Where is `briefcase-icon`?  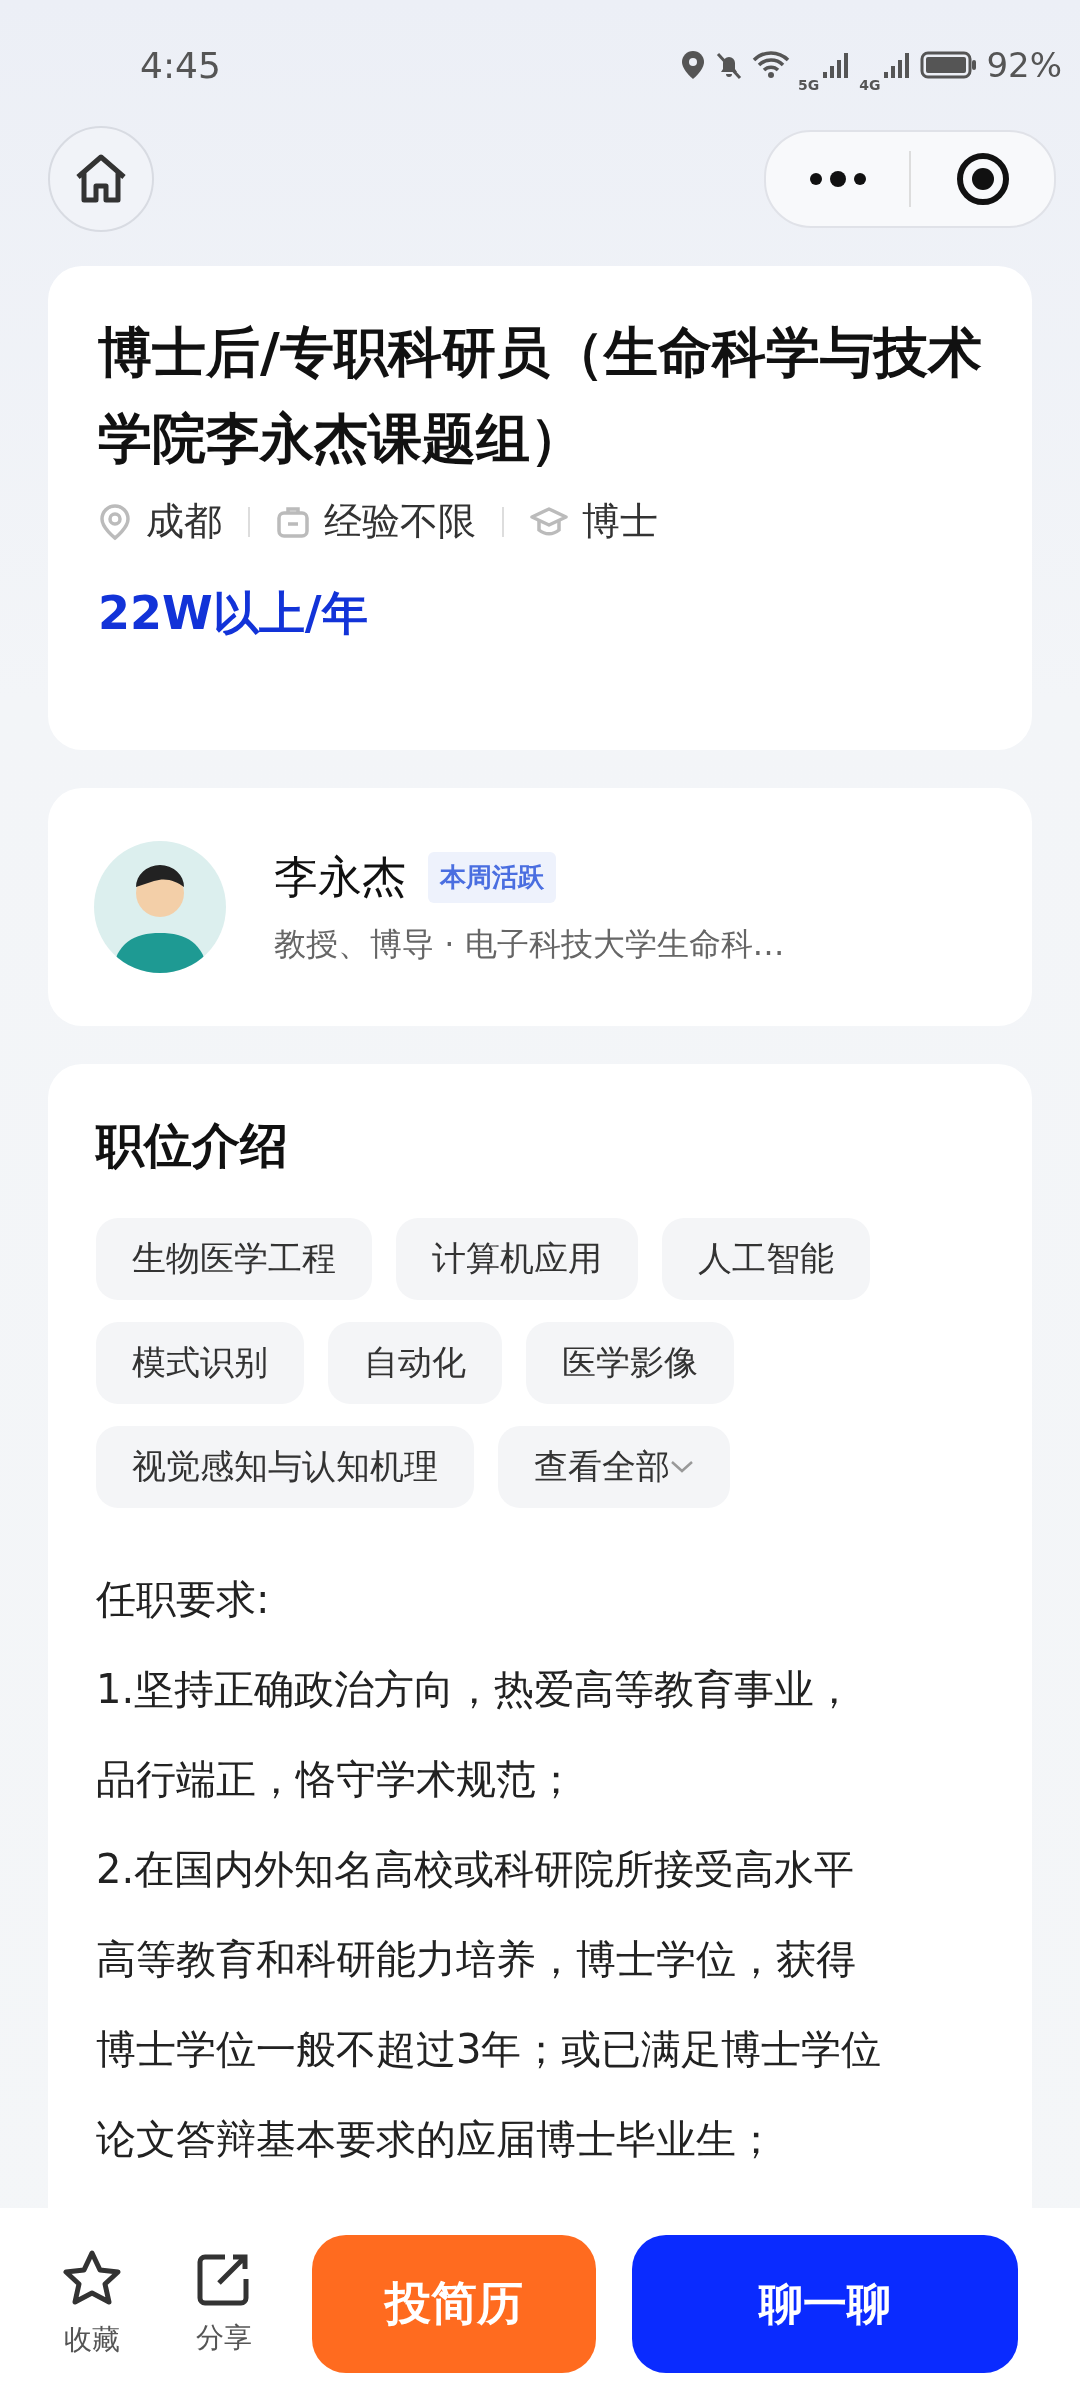 briefcase-icon is located at coordinates (293, 521).